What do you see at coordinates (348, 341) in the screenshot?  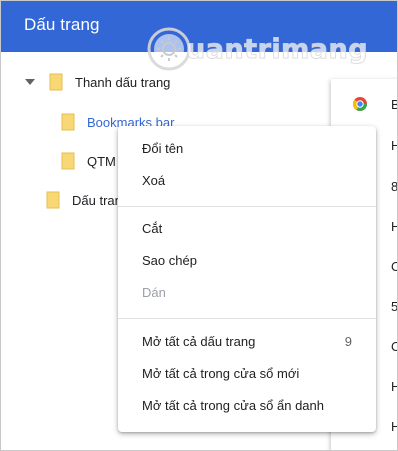 I see `open-all-count: 9` at bounding box center [348, 341].